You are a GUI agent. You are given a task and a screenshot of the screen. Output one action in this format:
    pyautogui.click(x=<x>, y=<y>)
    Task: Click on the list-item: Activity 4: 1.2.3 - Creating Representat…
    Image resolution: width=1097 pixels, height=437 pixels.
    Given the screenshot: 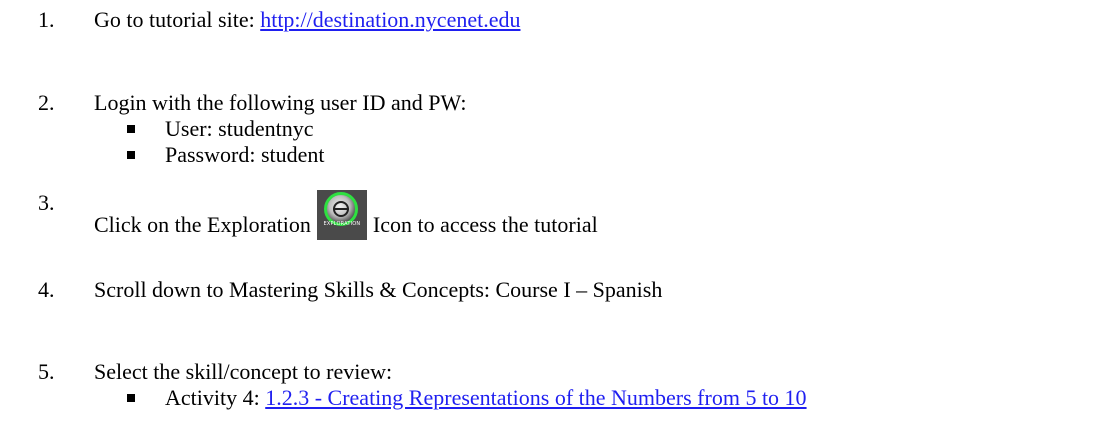 What is the action you would take?
    pyautogui.click(x=565, y=398)
    